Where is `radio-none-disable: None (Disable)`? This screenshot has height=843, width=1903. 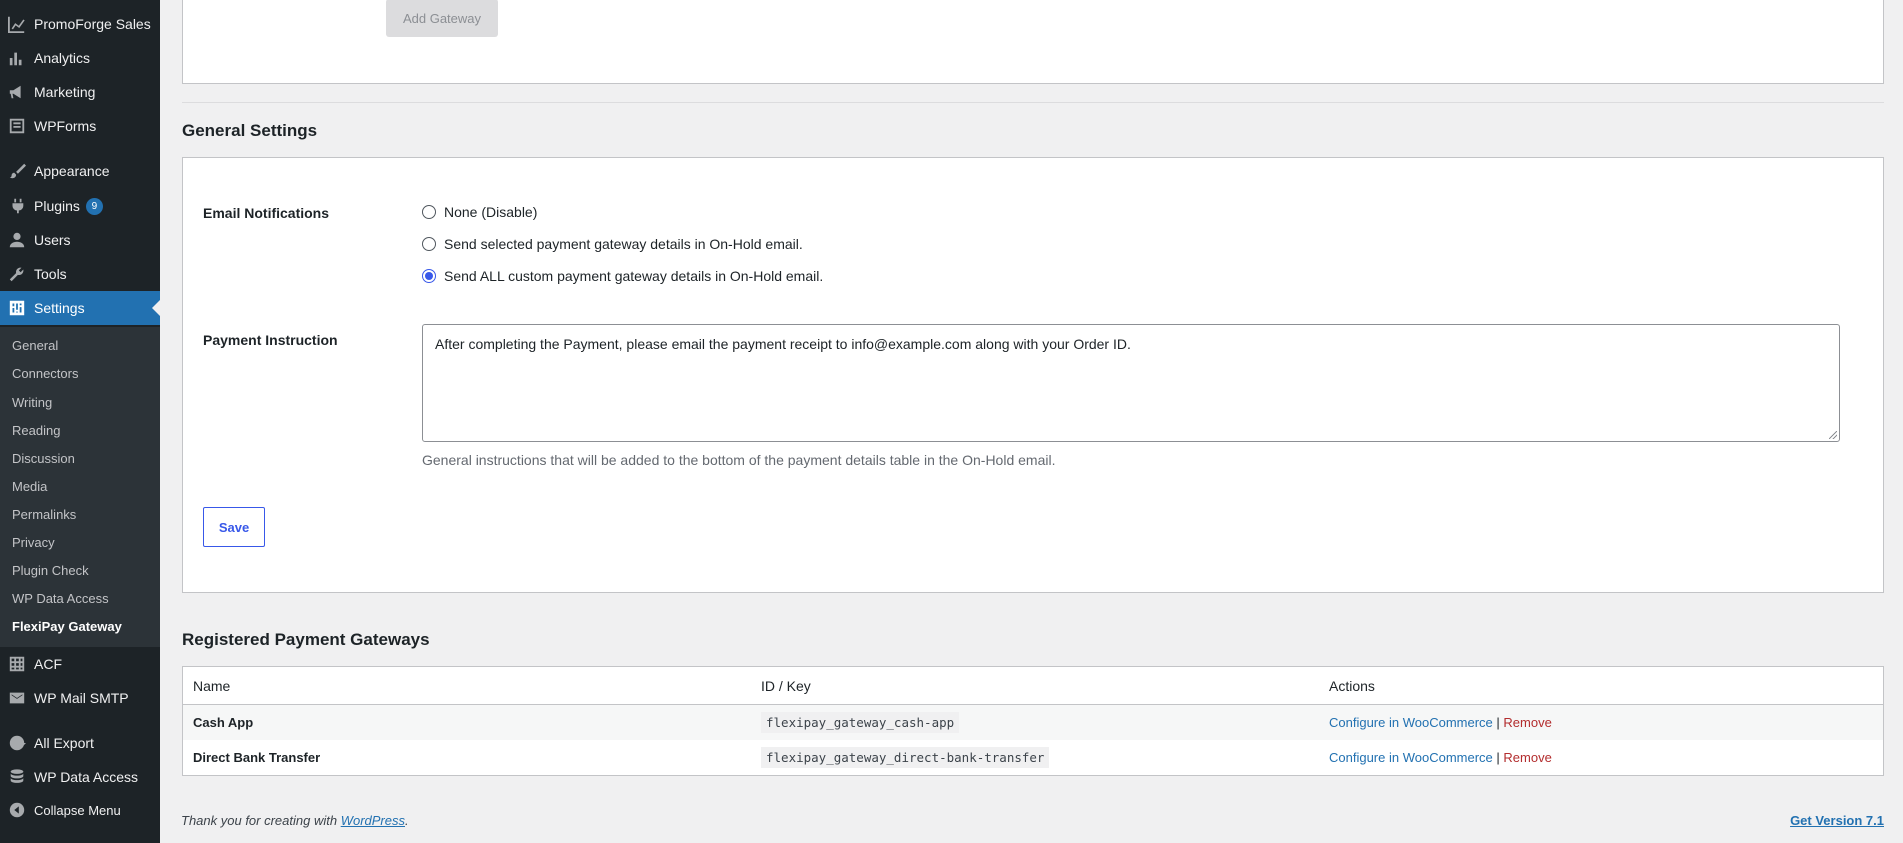
radio-none-disable: None (Disable) is located at coordinates (479, 212).